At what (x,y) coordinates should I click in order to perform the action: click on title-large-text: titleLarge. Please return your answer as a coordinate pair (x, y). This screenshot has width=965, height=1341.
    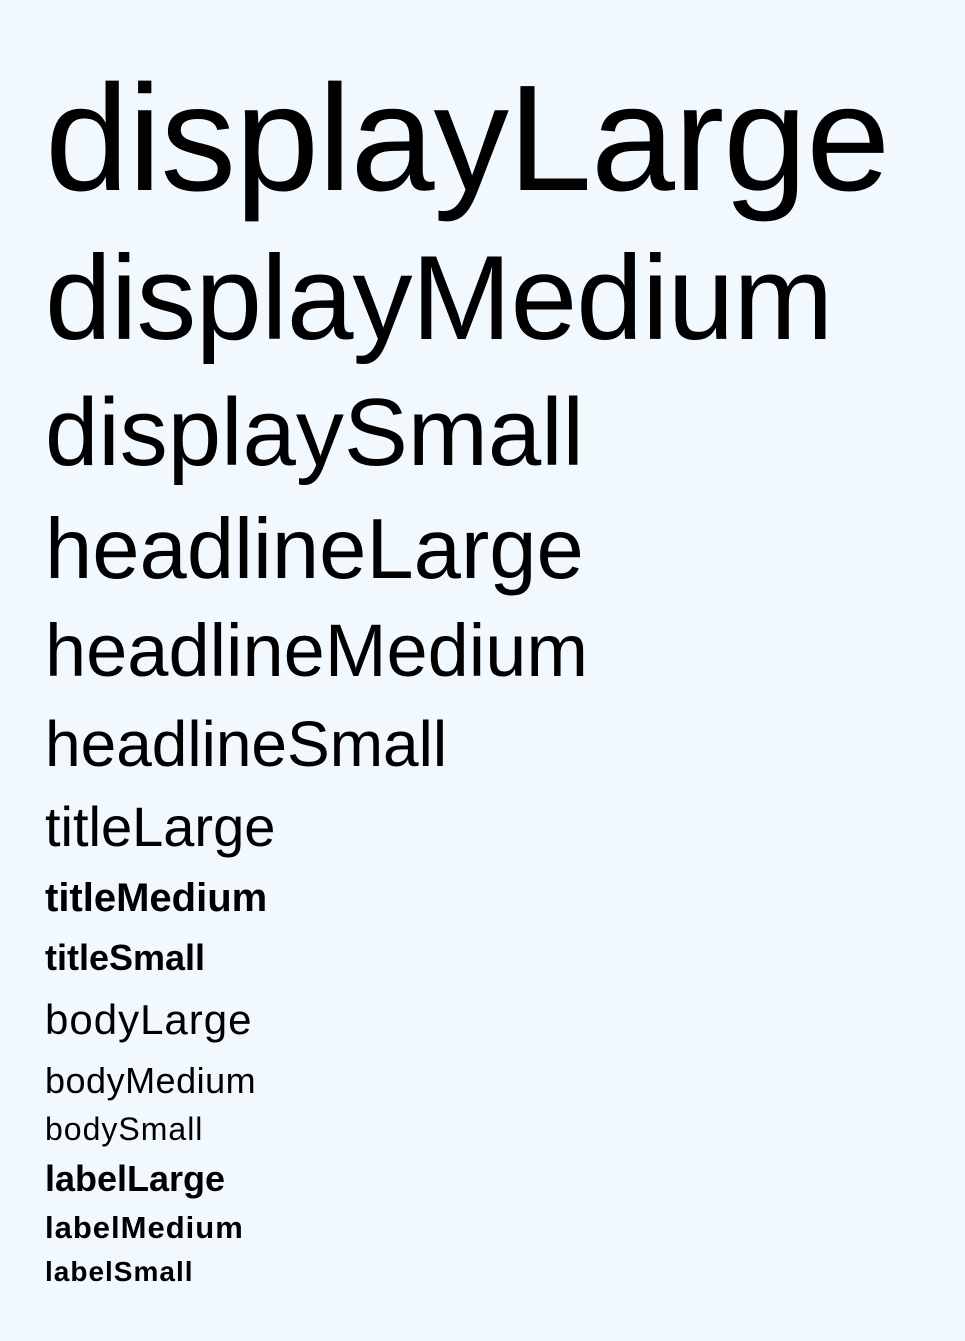
    Looking at the image, I should click on (160, 826).